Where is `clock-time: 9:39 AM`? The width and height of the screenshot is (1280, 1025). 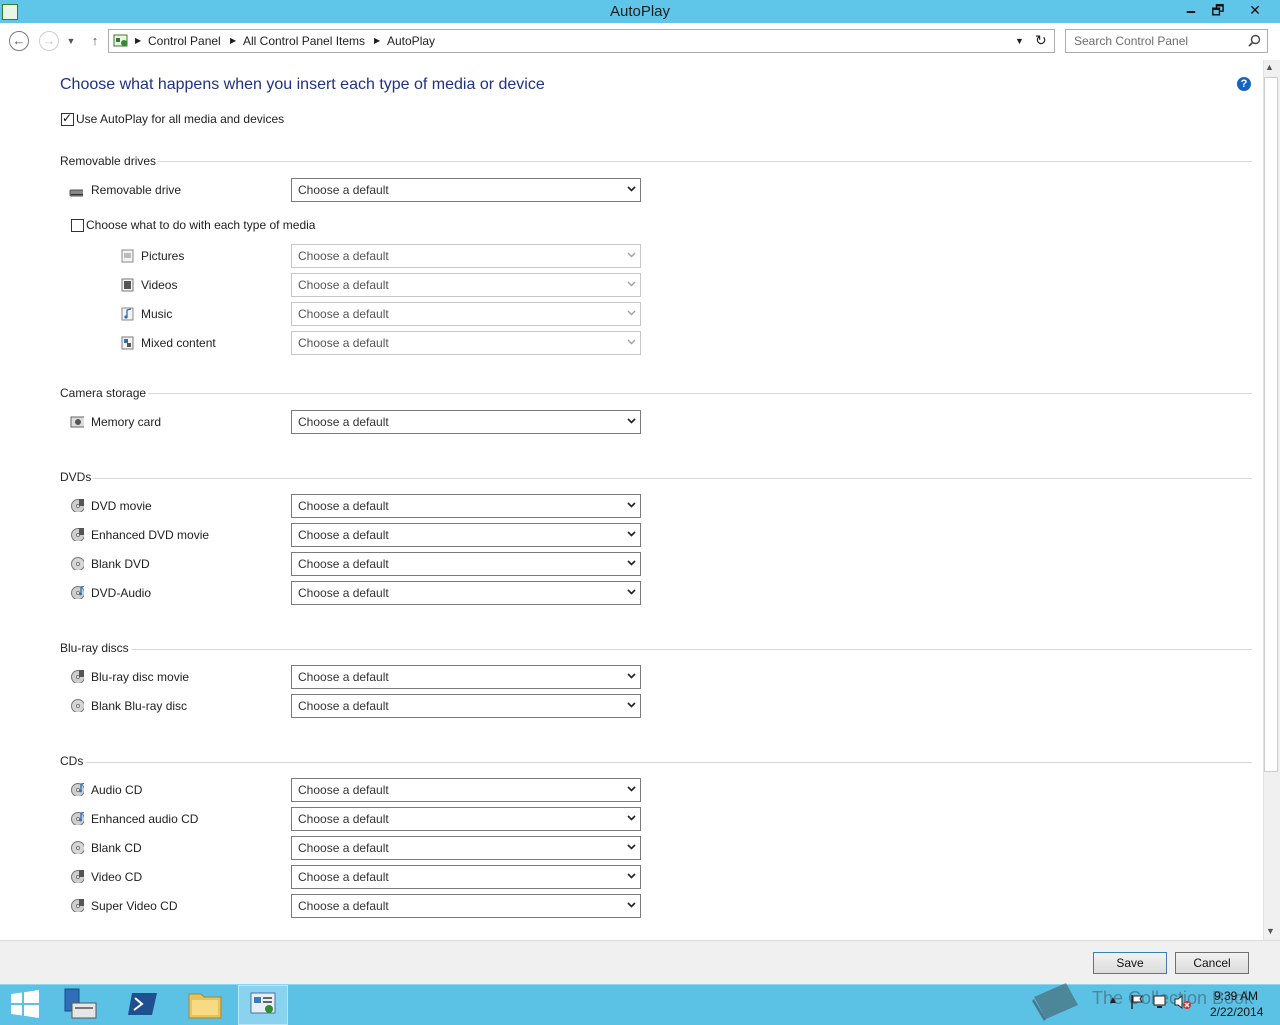
clock-time: 9:39 AM is located at coordinates (1236, 996).